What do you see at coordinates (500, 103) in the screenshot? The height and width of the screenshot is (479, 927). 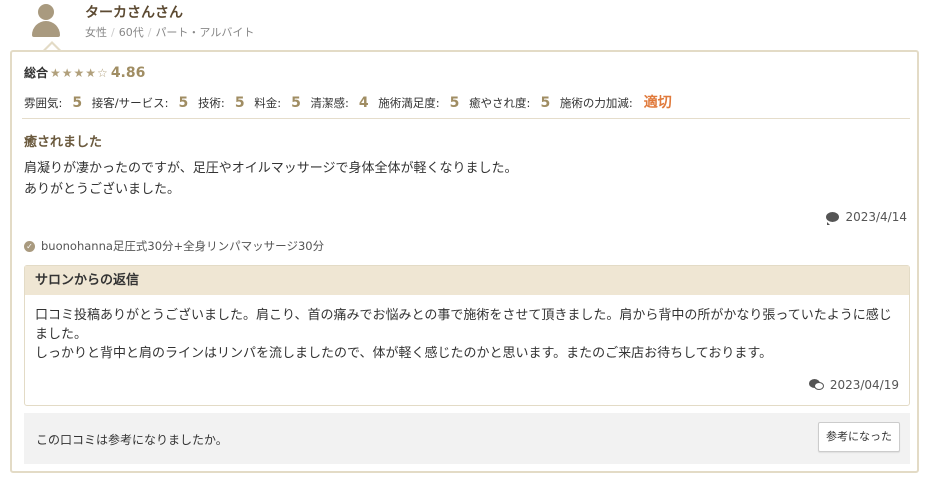 I see `rating-label-relaxation: 癒やされ度:` at bounding box center [500, 103].